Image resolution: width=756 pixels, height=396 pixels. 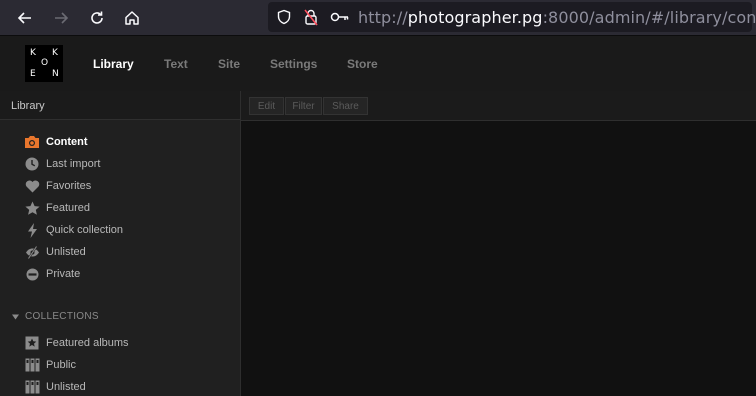 I want to click on lightning-icon, so click(x=32, y=230).